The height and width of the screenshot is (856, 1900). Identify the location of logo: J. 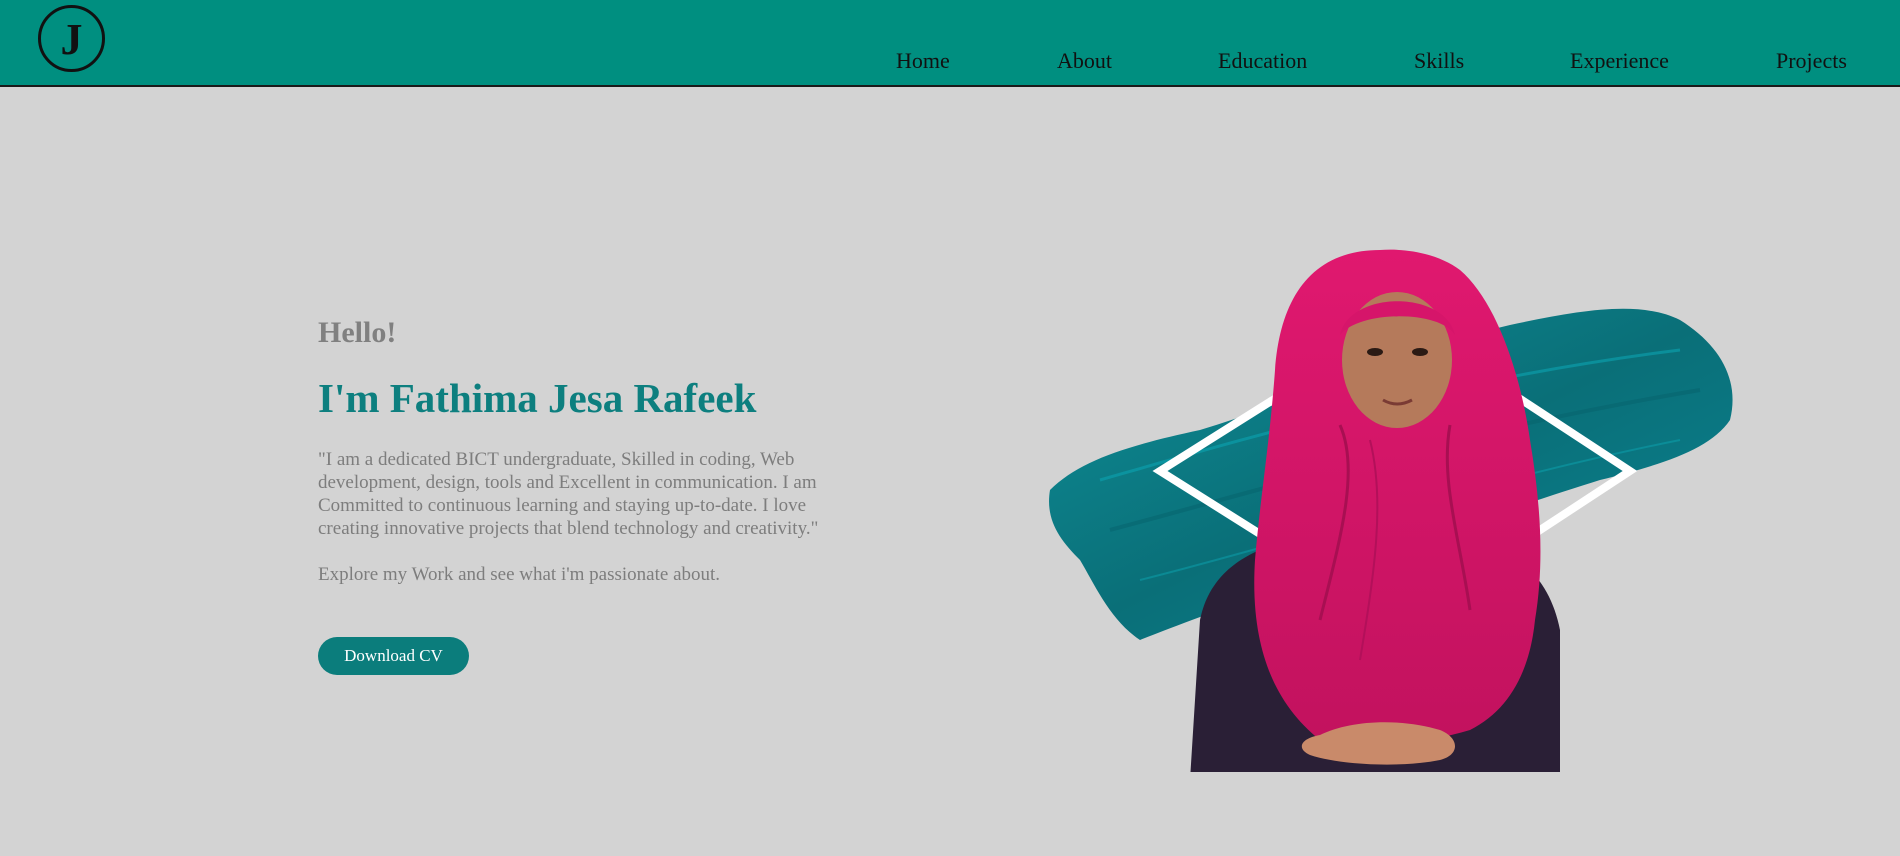
(71, 38).